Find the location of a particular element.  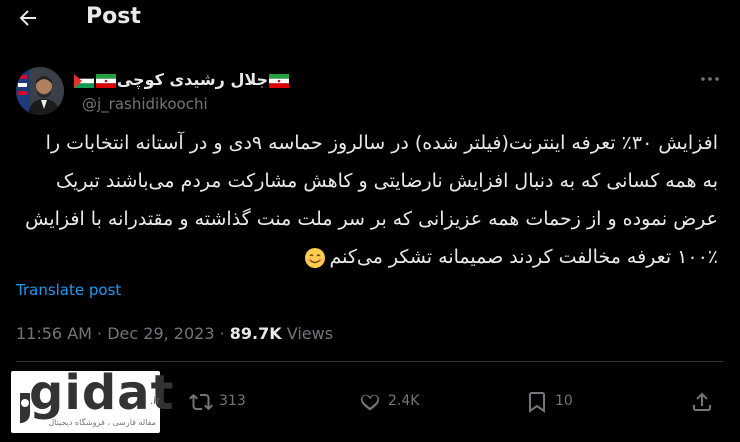

smiling-face-emoji-icon is located at coordinates (315, 257).